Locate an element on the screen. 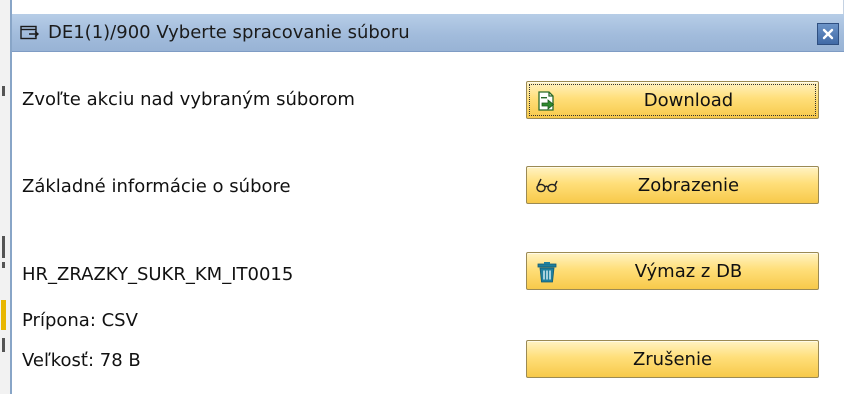 This screenshot has height=394, width=844. close-button is located at coordinates (828, 34).